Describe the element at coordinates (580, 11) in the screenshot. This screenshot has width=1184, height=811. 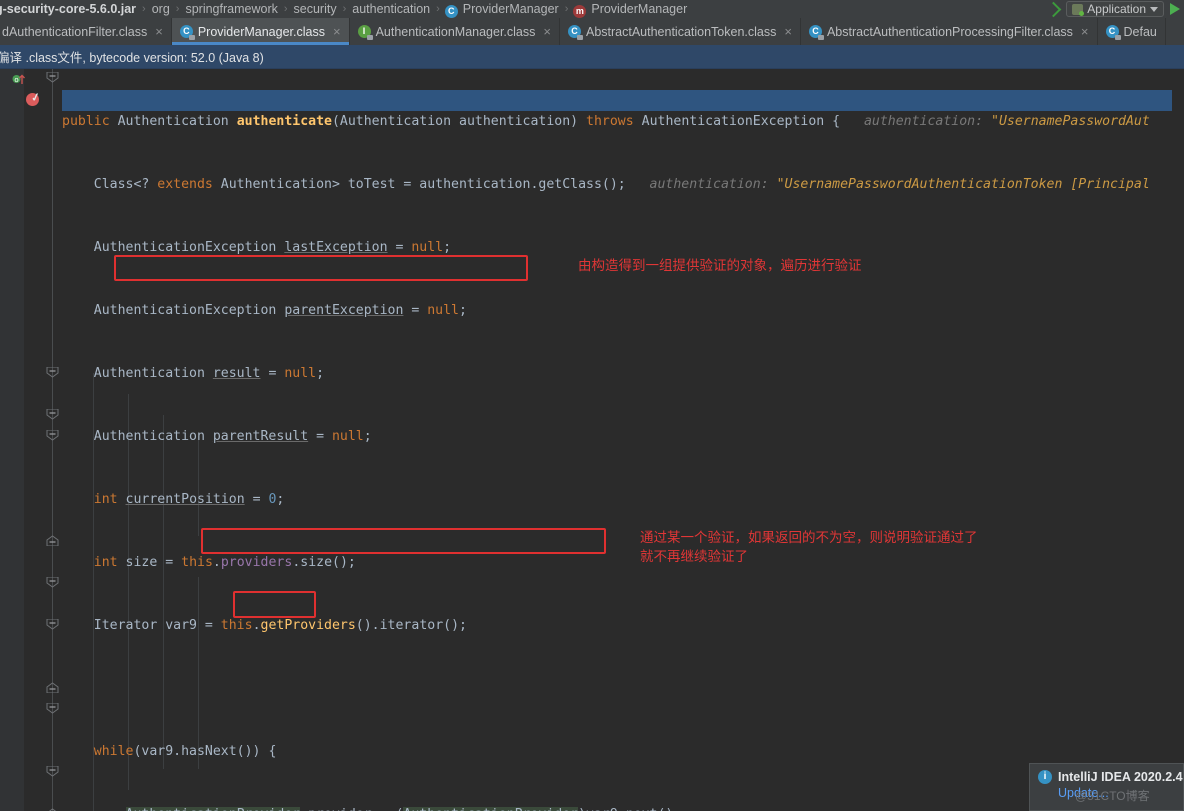
I see `method-icon: m` at that location.